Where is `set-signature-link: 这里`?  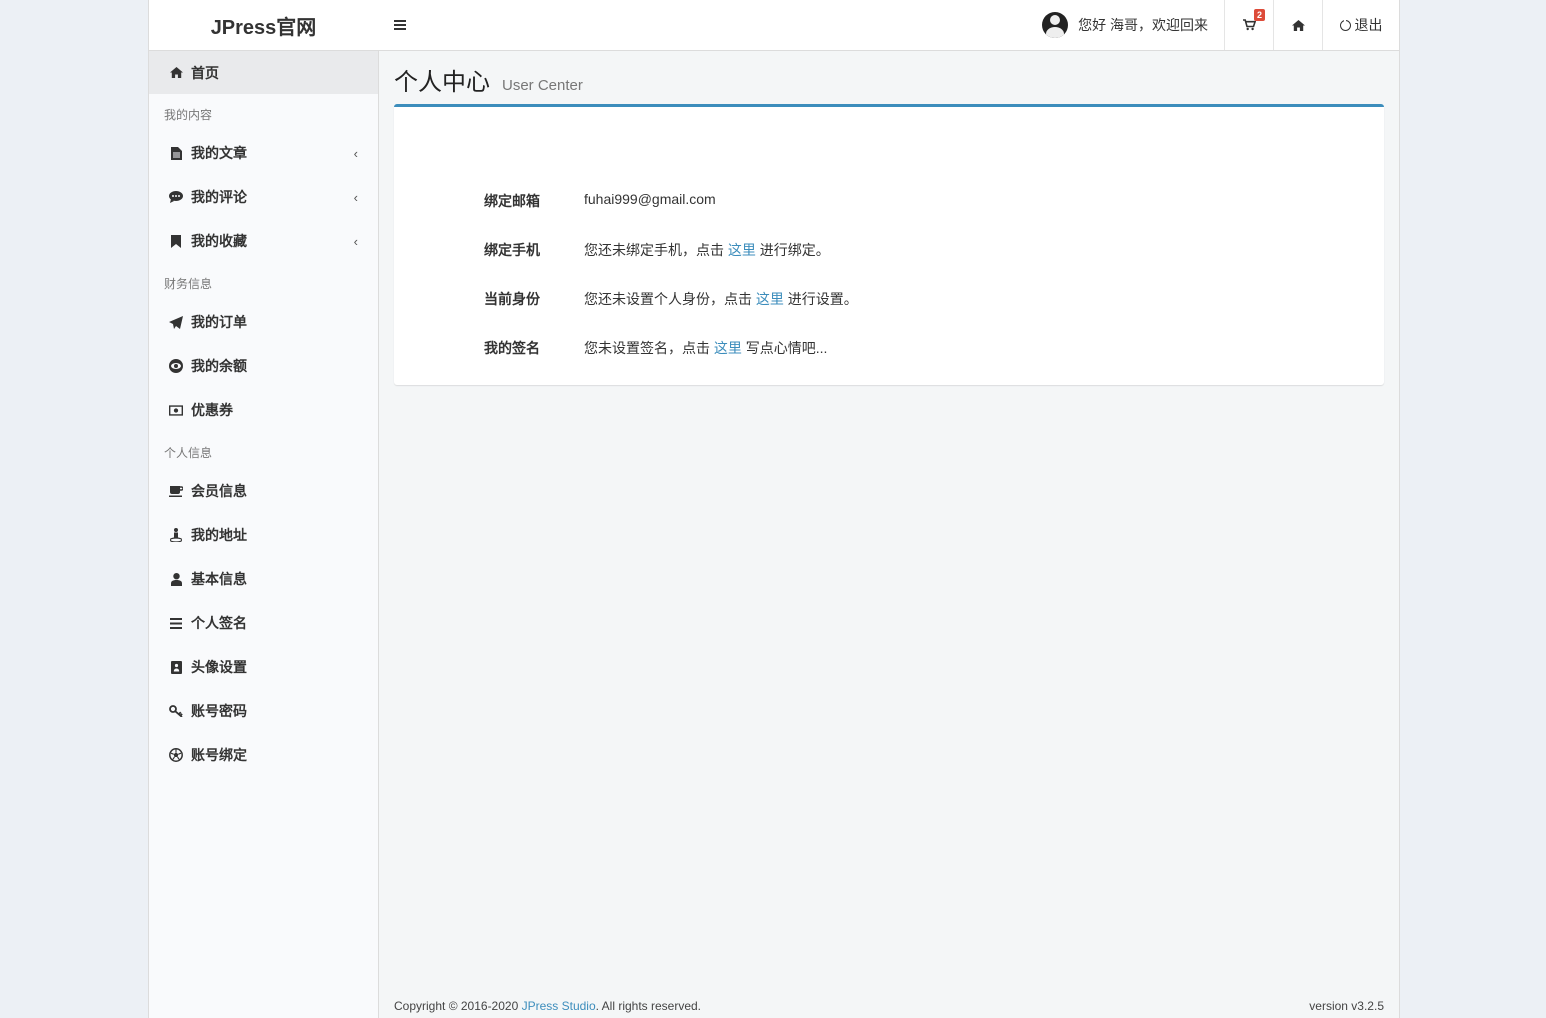
set-signature-link: 这里 is located at coordinates (728, 348).